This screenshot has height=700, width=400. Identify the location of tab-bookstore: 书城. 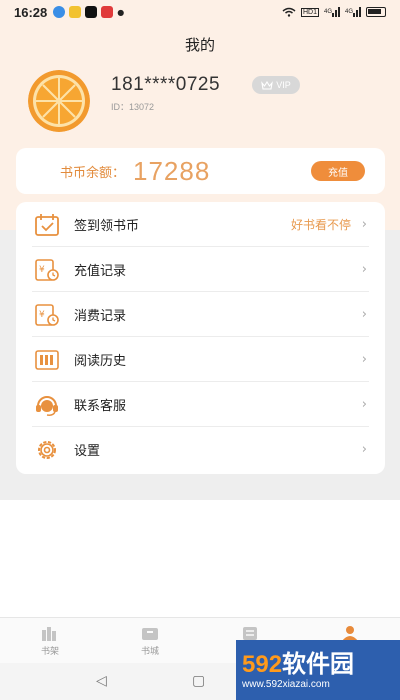
(150, 640).